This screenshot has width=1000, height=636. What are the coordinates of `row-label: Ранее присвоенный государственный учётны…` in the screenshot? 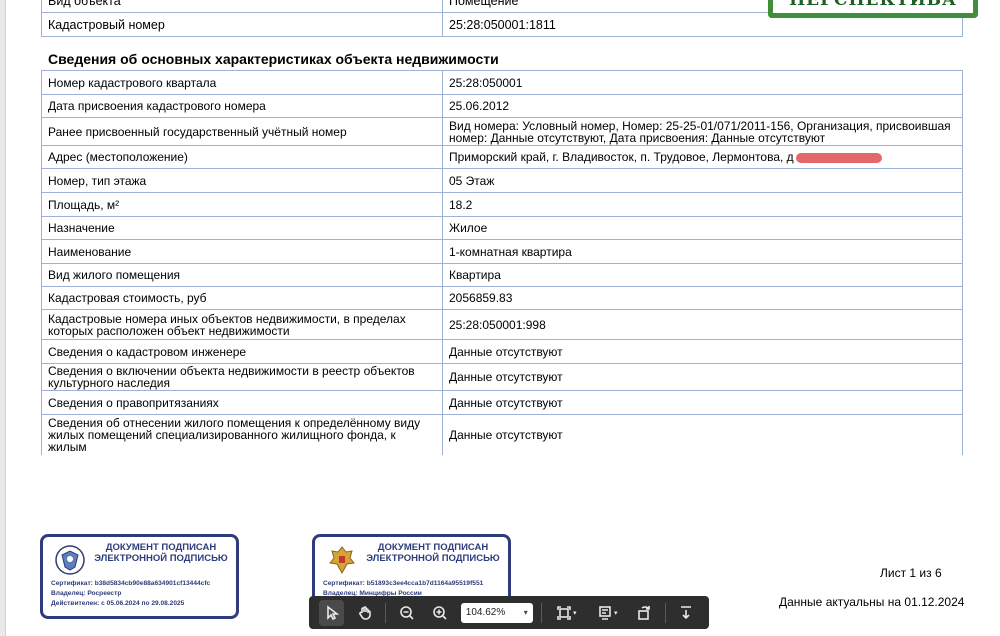 It's located at (242, 131).